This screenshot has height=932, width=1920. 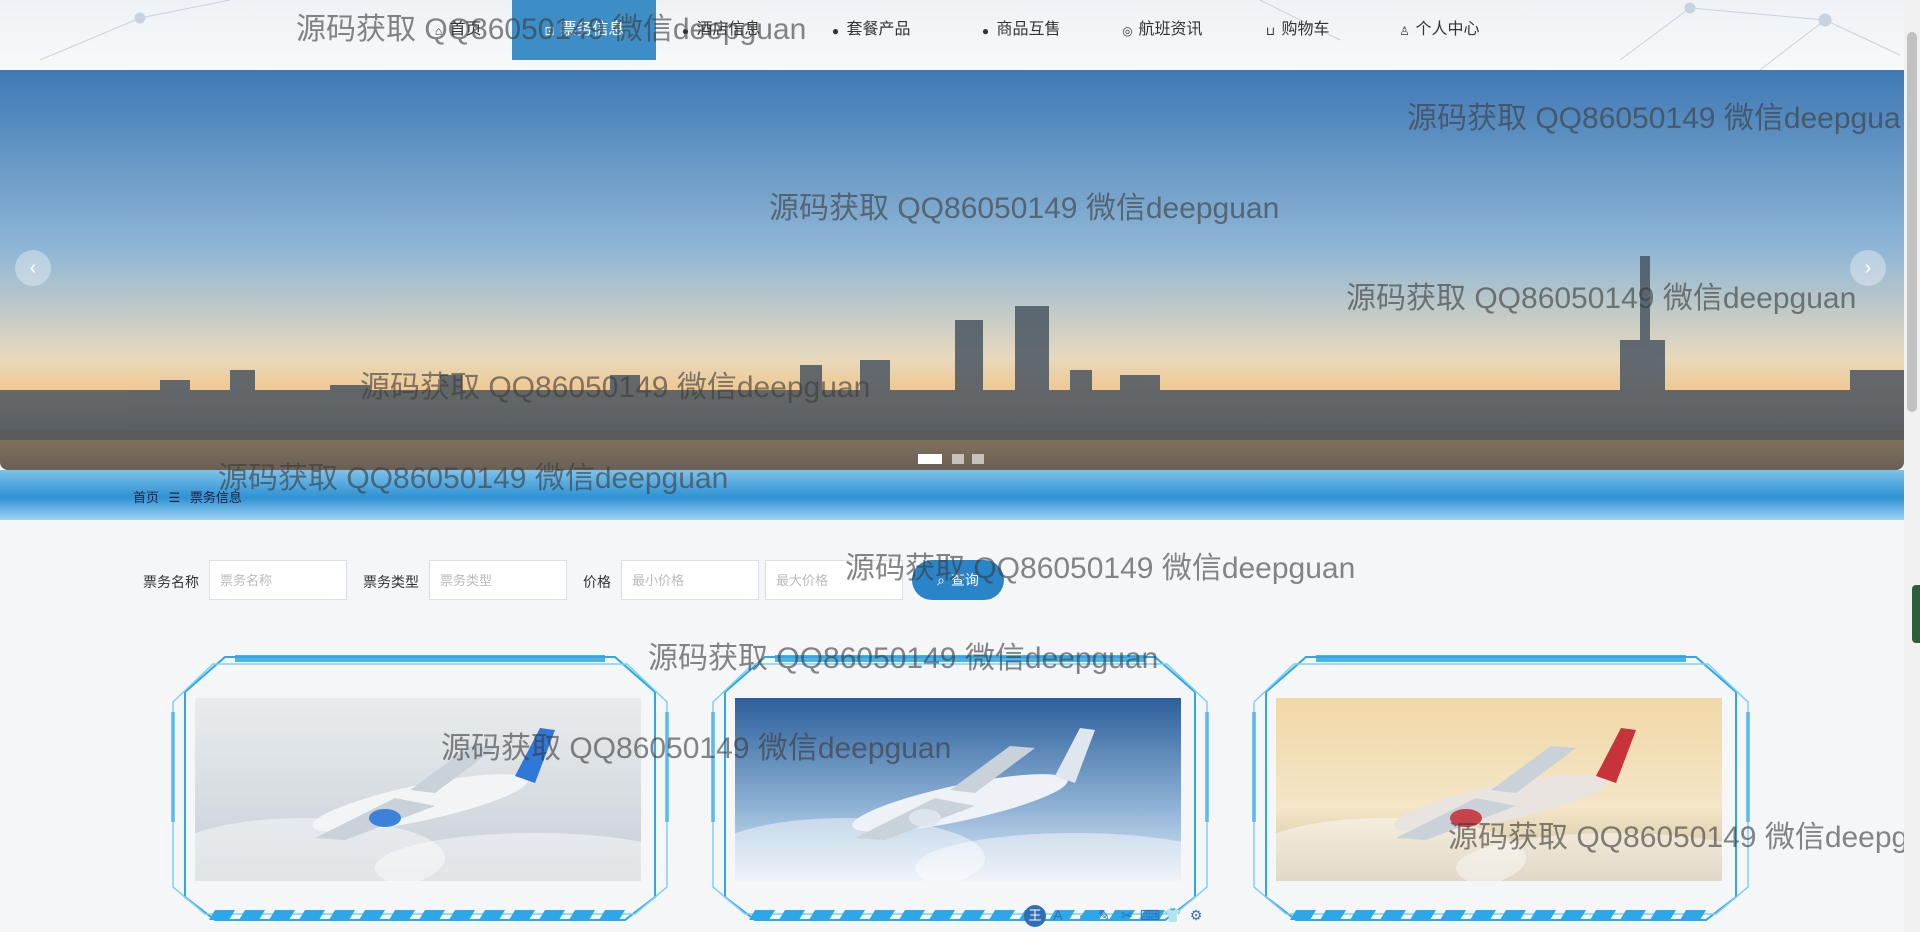 I want to click on ticket-type-input, so click(x=498, y=580).